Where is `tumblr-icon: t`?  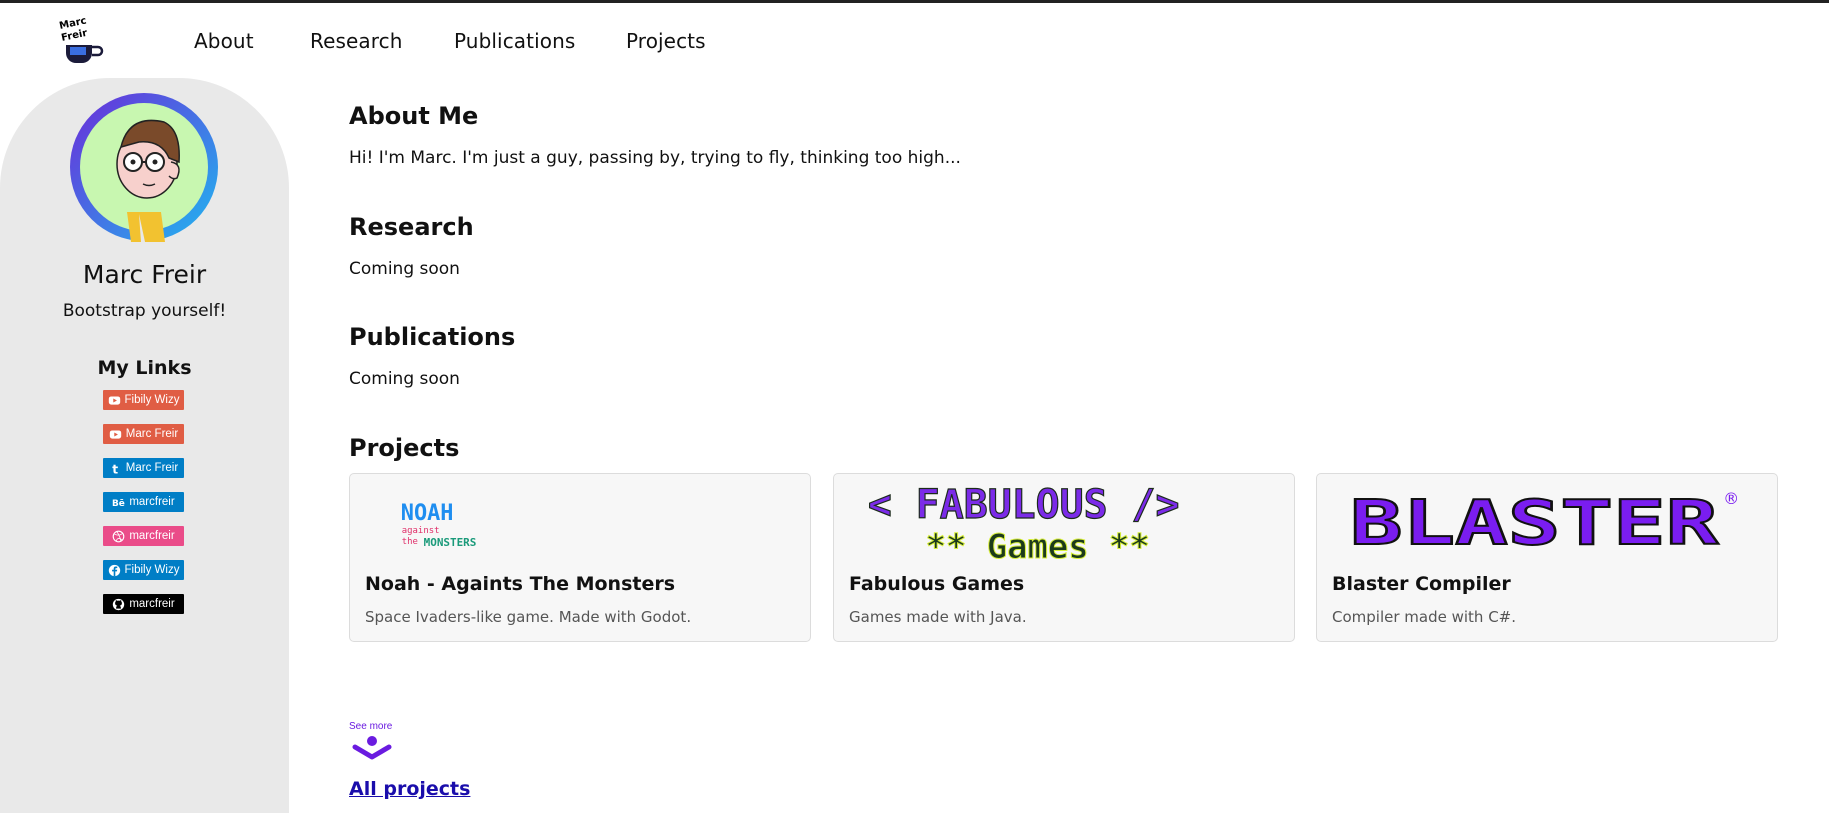
tumblr-icon: t is located at coordinates (115, 468).